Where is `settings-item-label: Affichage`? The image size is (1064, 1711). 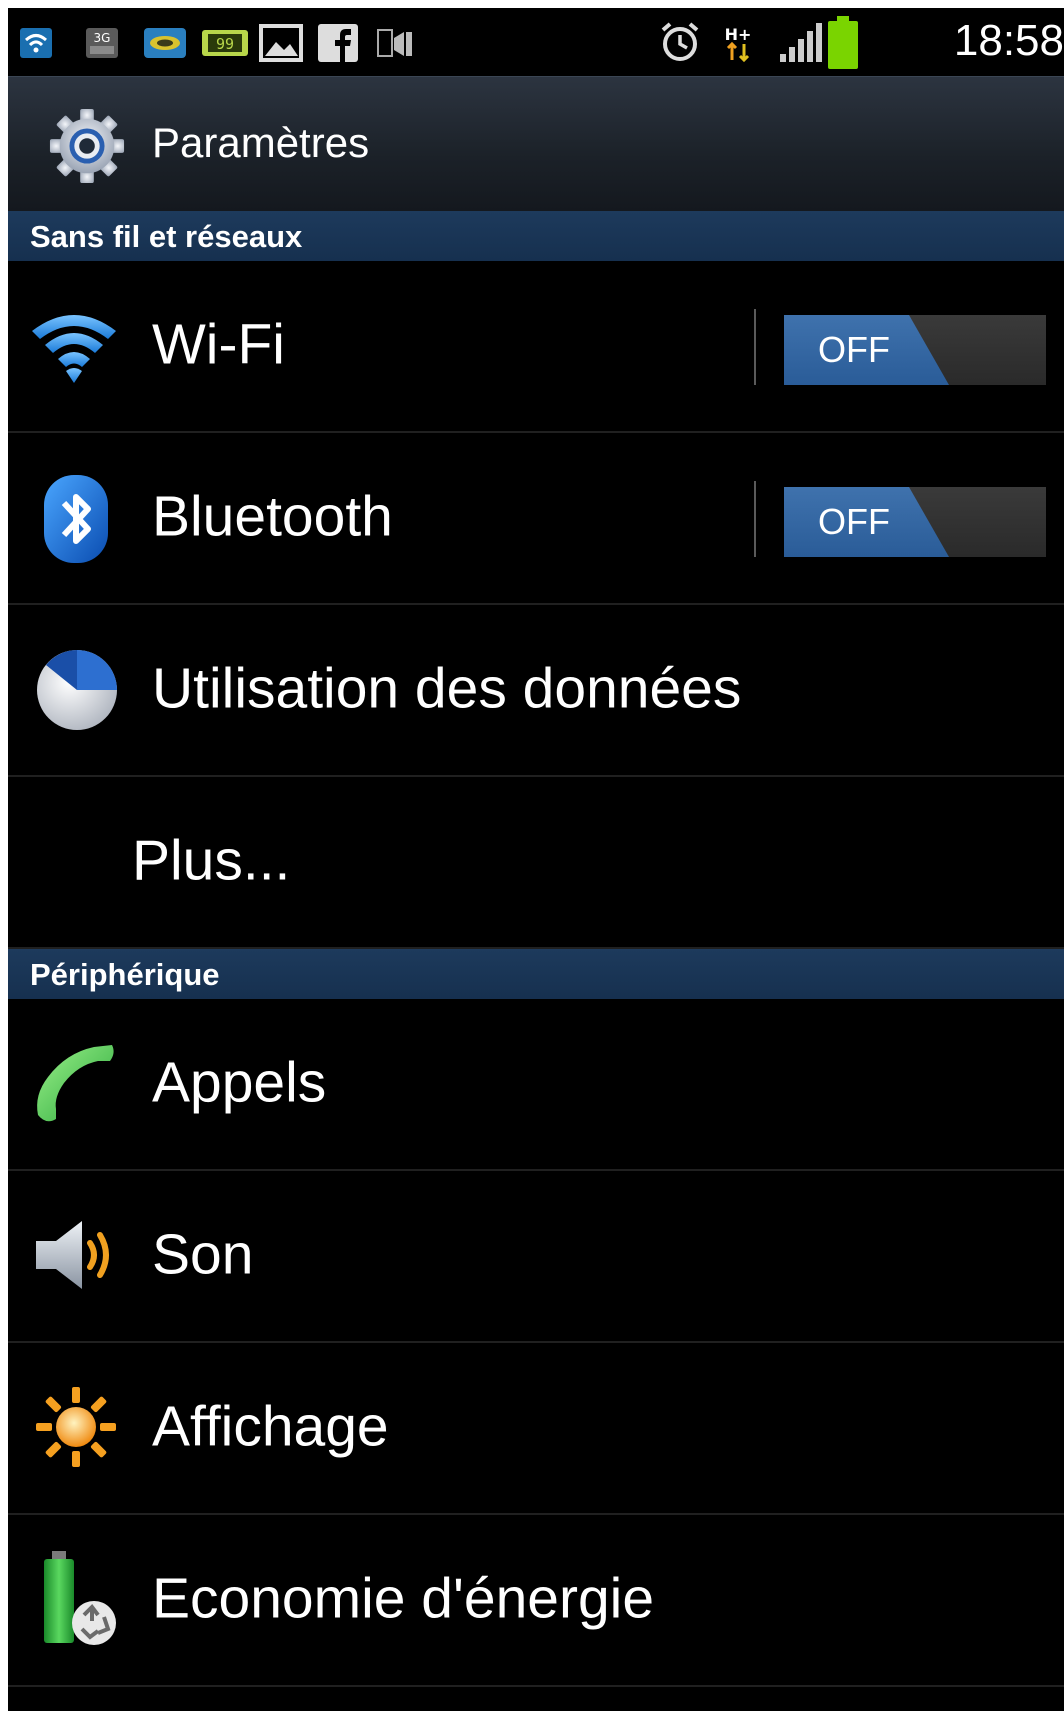 settings-item-label: Affichage is located at coordinates (270, 1426).